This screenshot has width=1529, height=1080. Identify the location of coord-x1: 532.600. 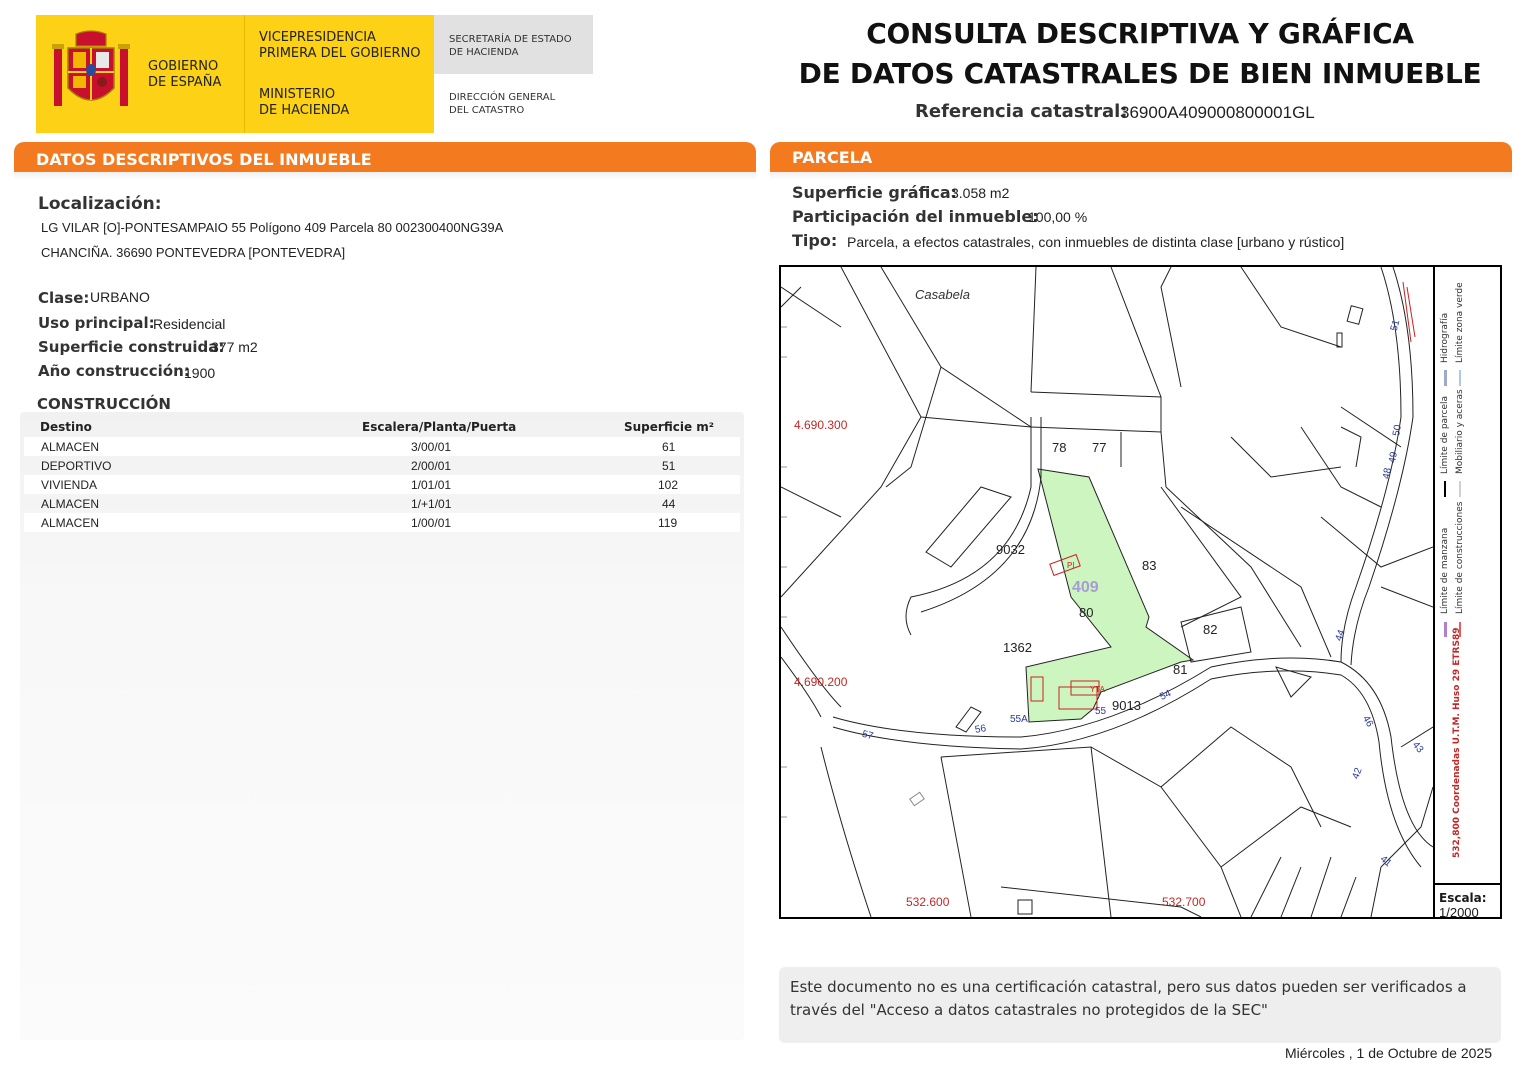
(928, 902).